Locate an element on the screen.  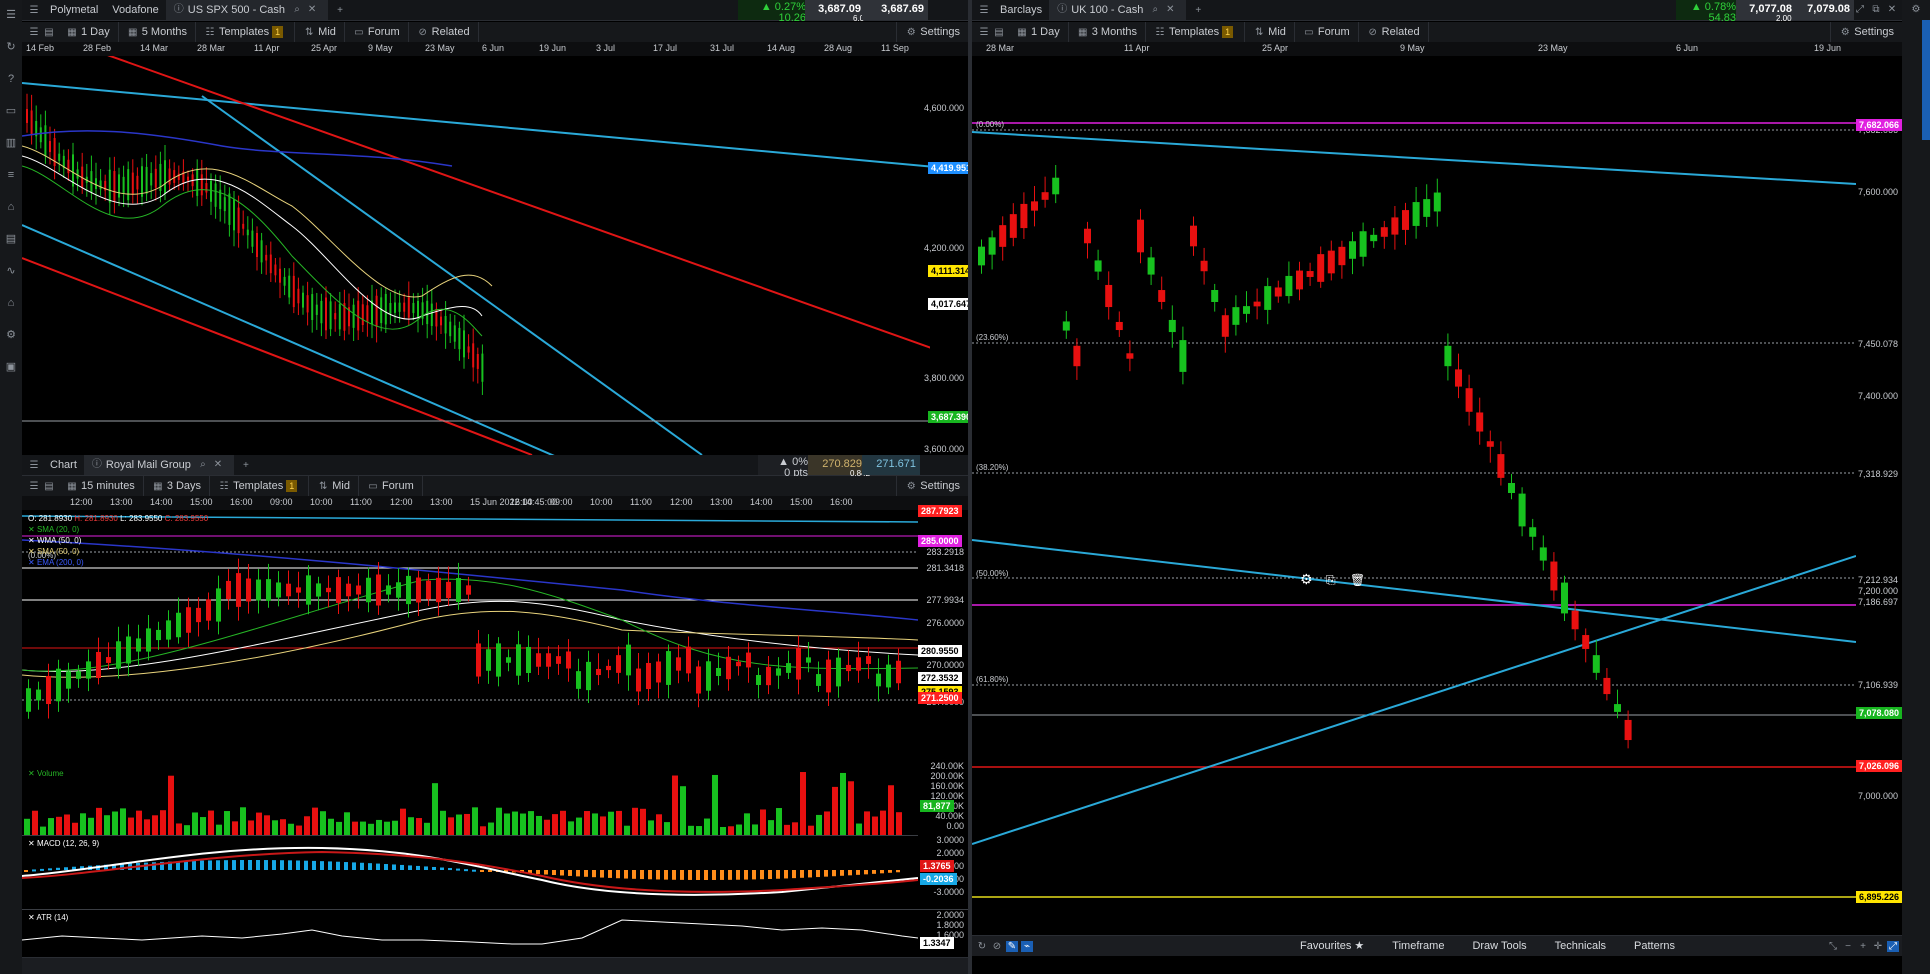
bottom-button-patterns: Patterns is located at coordinates (1654, 946).